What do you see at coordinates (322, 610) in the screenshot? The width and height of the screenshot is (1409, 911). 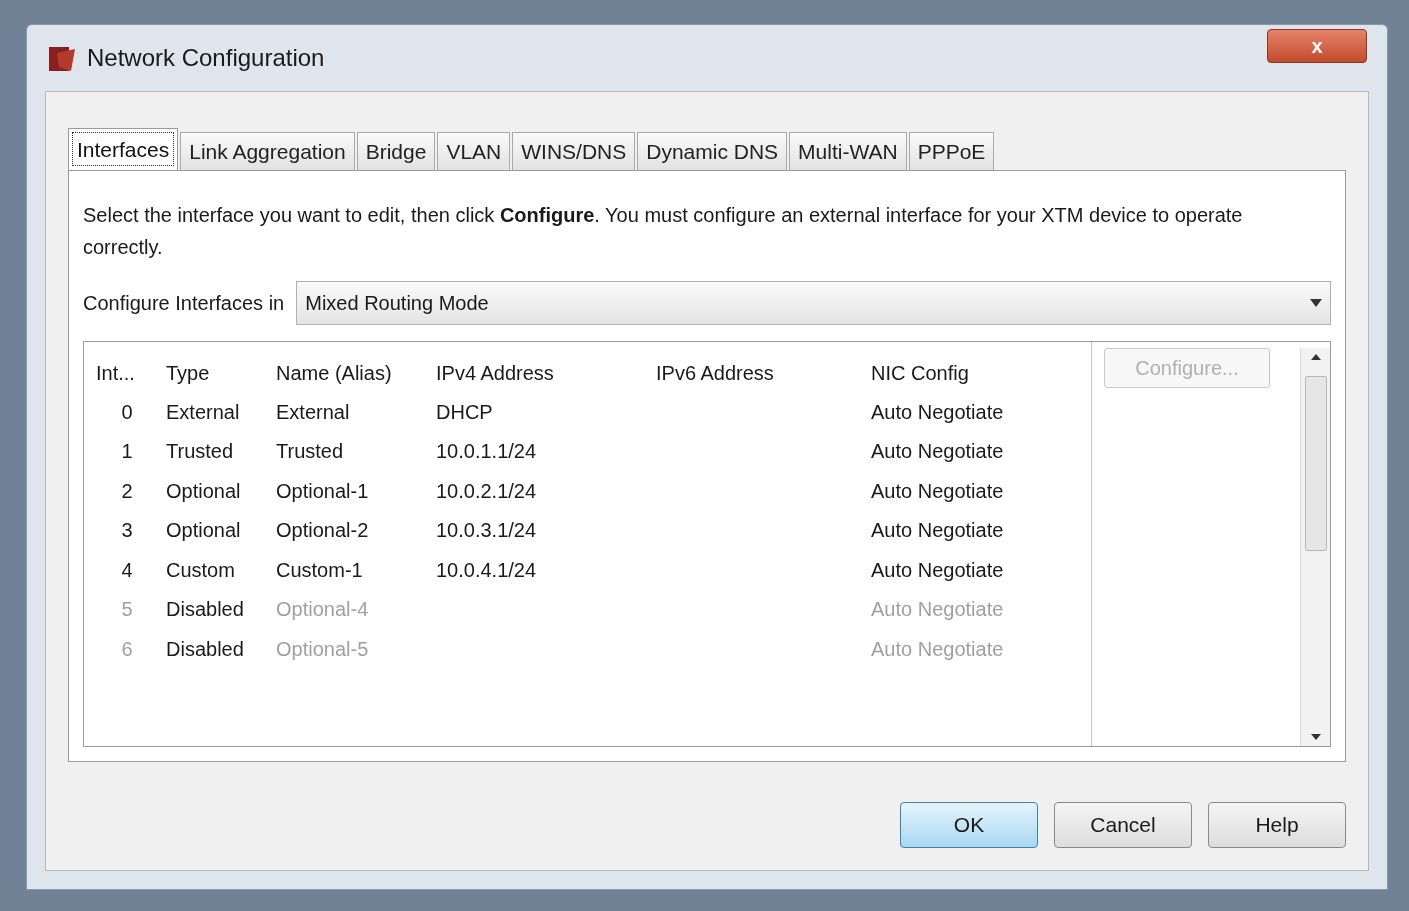 I see `table-cell-text: Optional-4` at bounding box center [322, 610].